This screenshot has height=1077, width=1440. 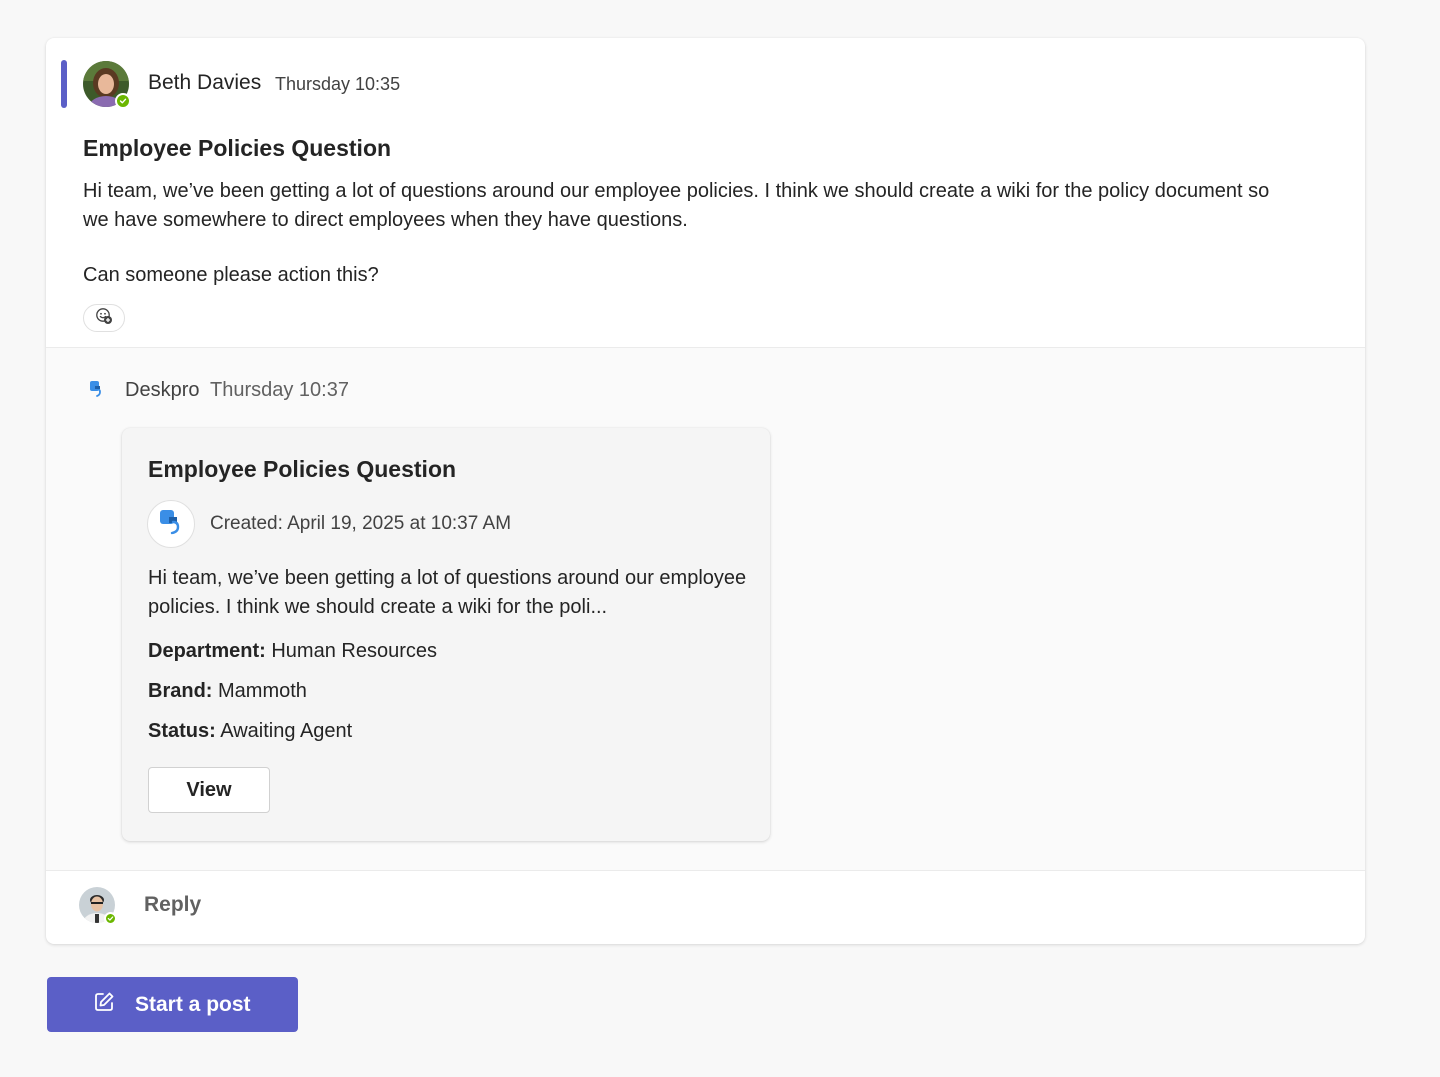 I want to click on start-post-button: Start a post, so click(x=172, y=1004).